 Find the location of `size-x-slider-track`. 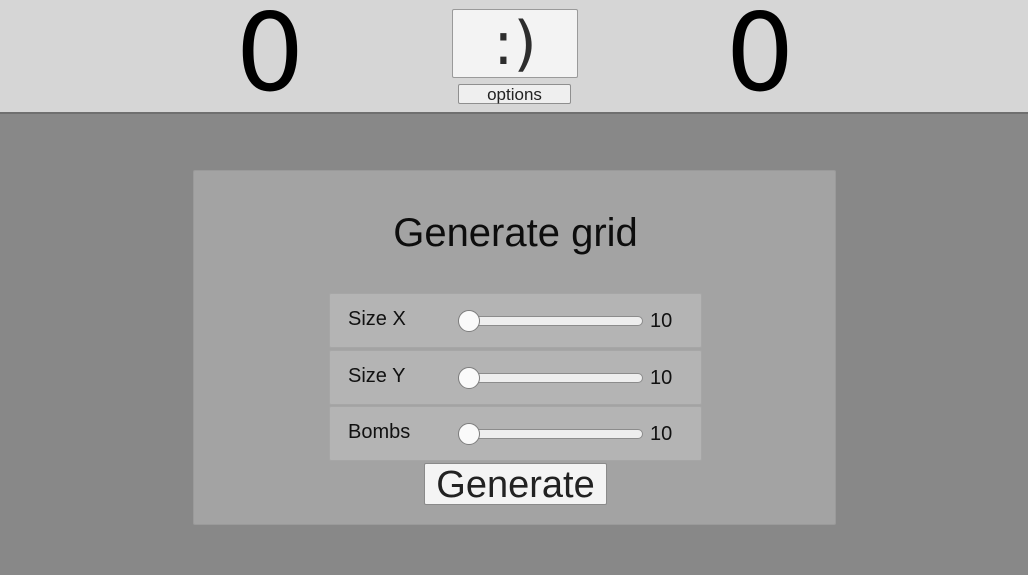

size-x-slider-track is located at coordinates (551, 321).